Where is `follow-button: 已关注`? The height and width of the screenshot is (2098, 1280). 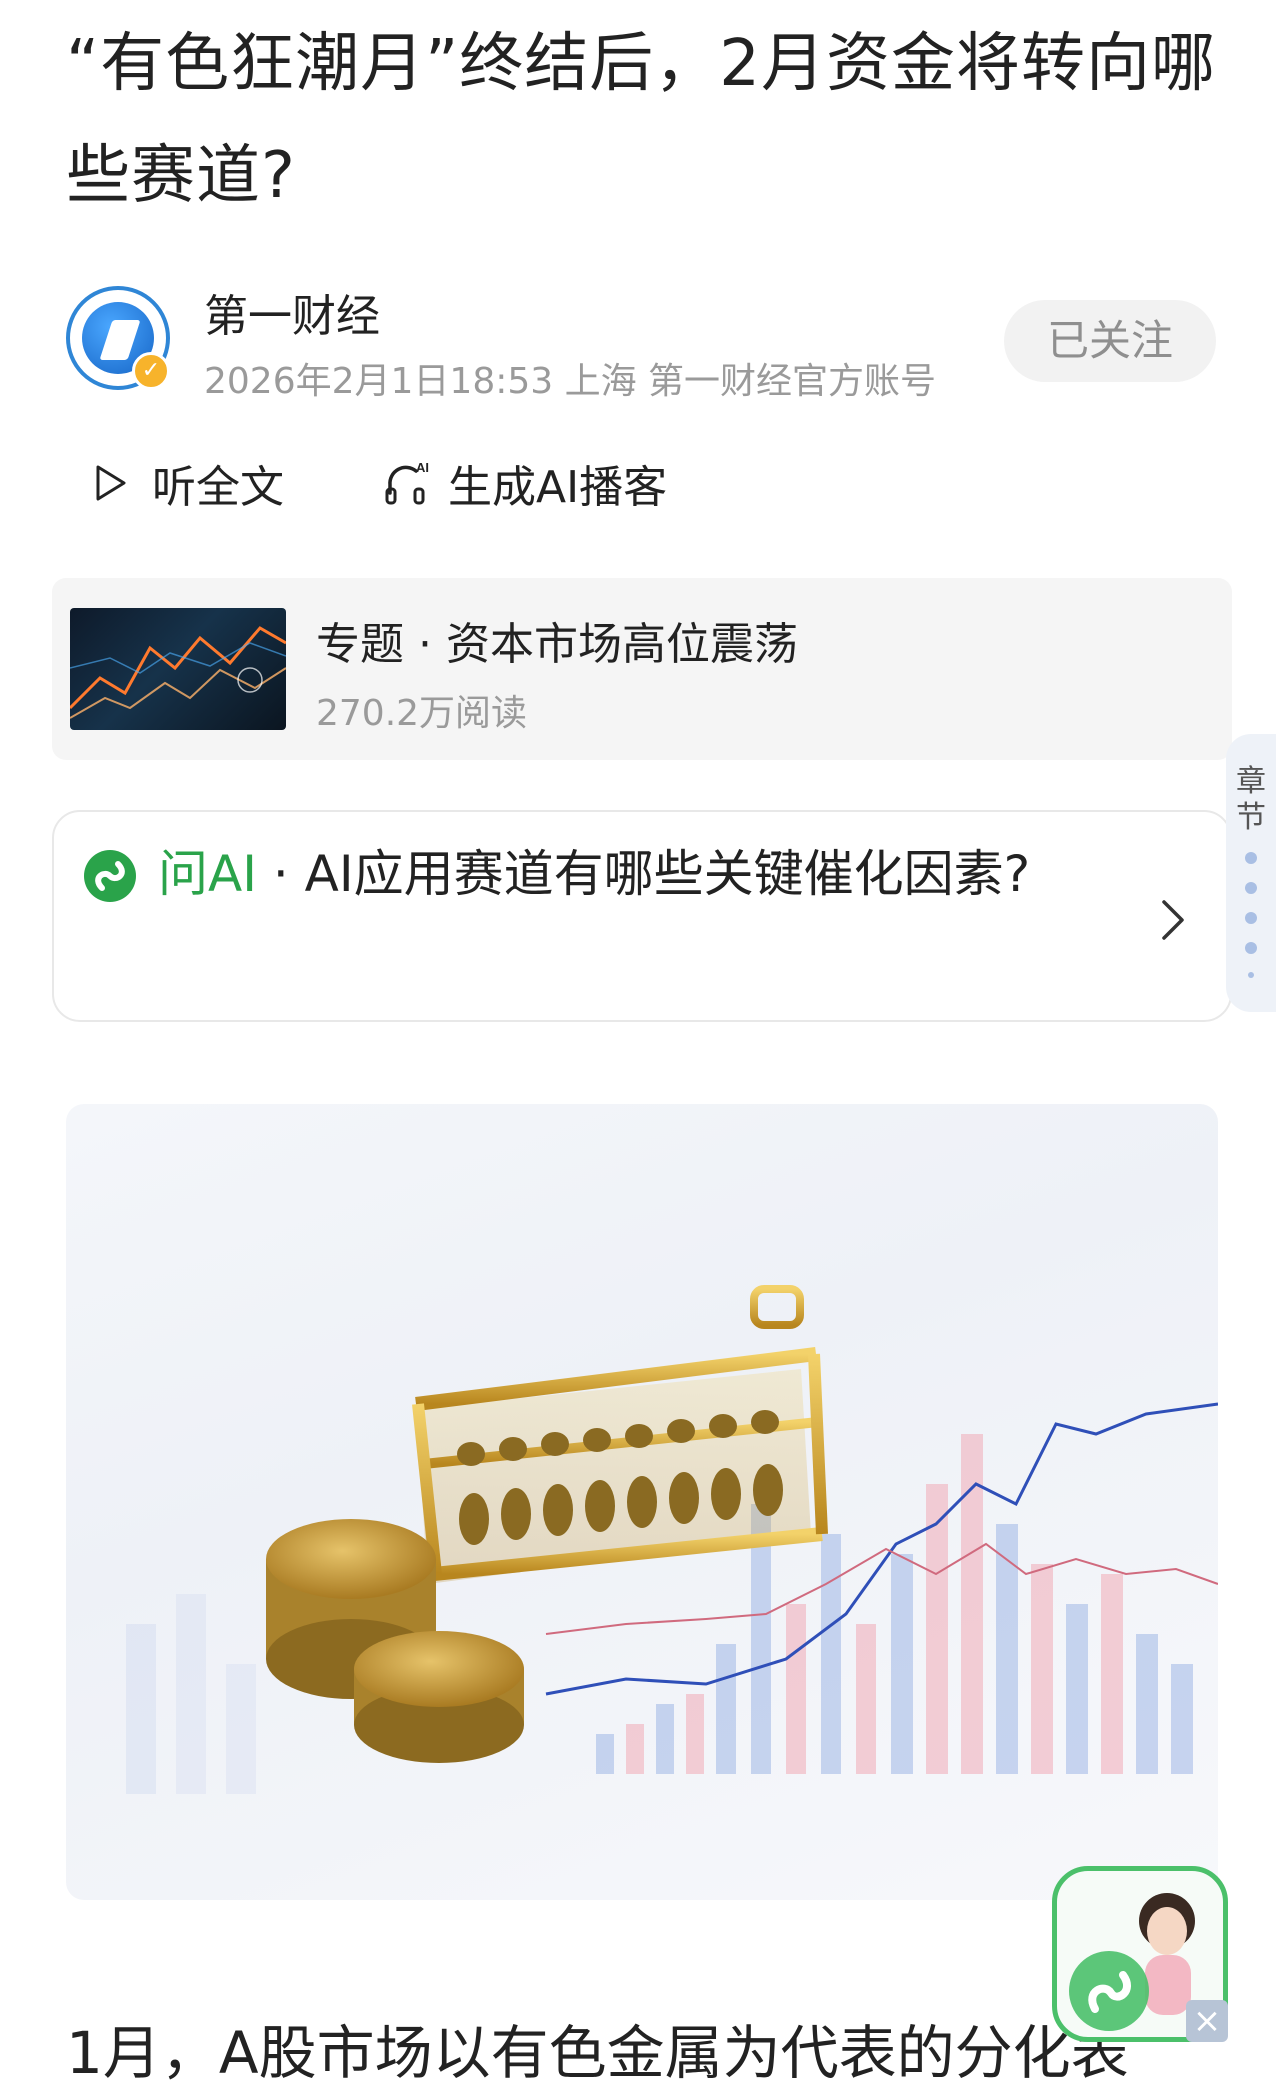
follow-button: 已关注 is located at coordinates (1110, 341).